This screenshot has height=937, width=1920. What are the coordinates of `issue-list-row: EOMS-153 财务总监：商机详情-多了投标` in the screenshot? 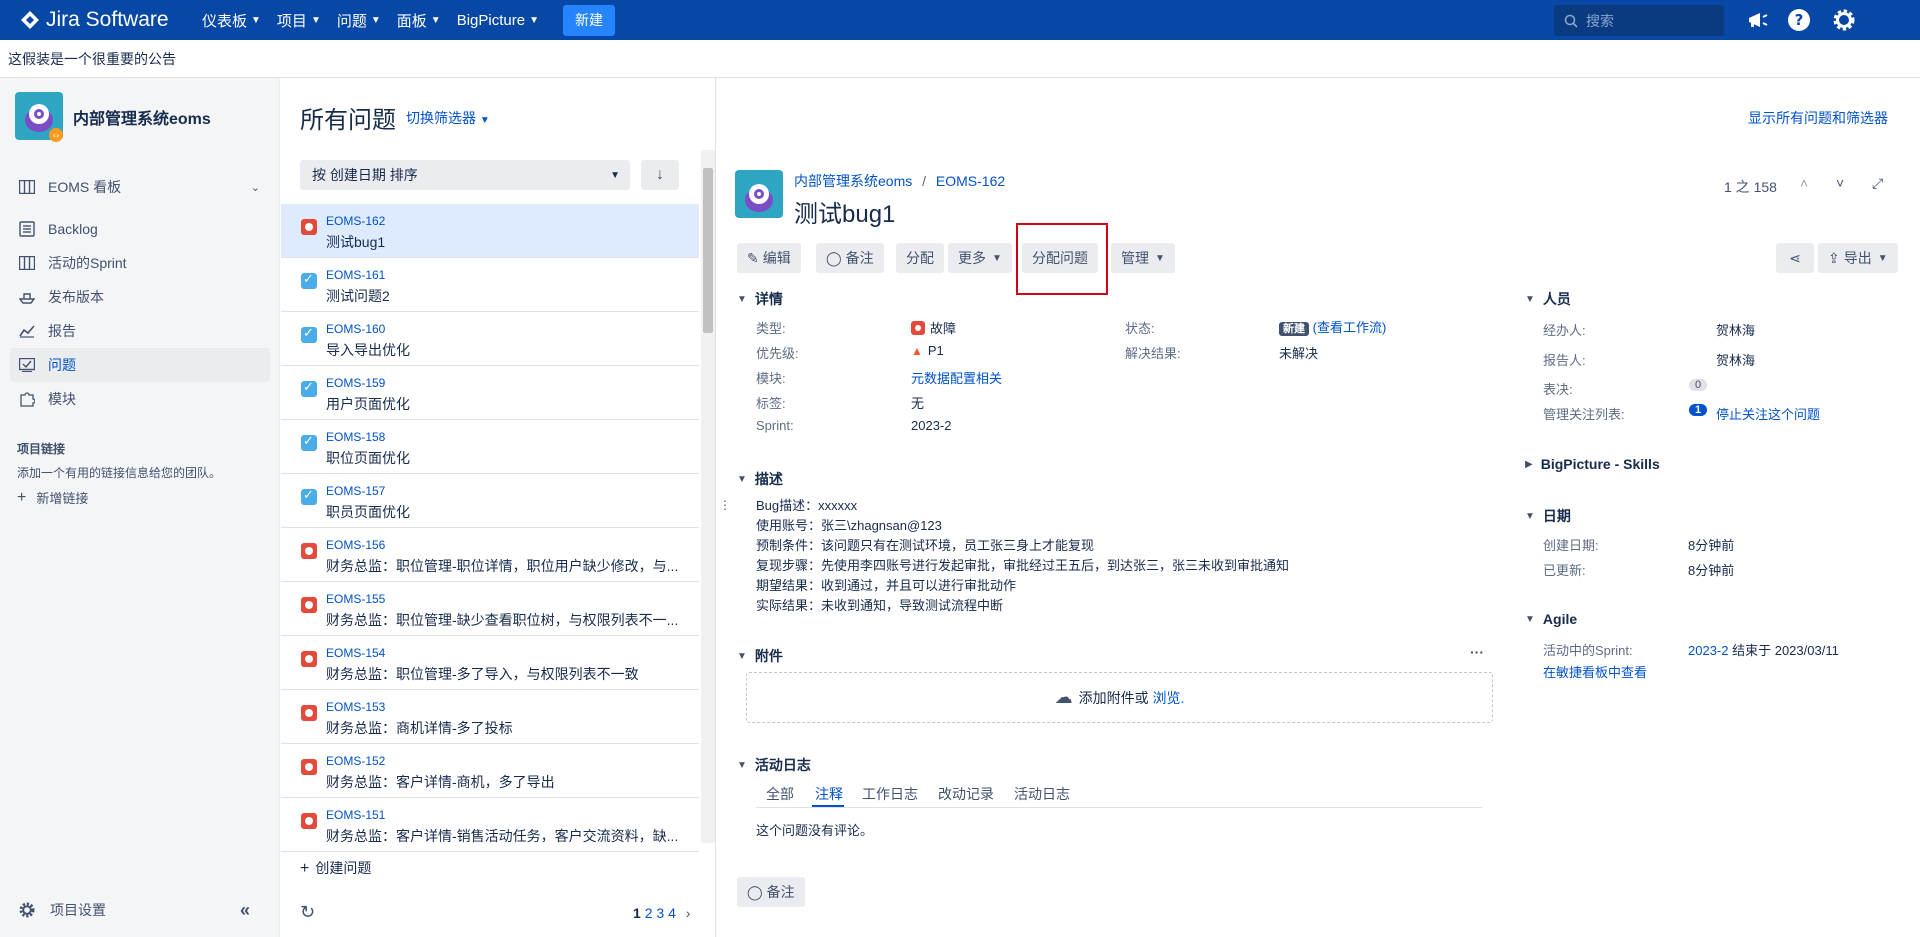 It's located at (490, 717).